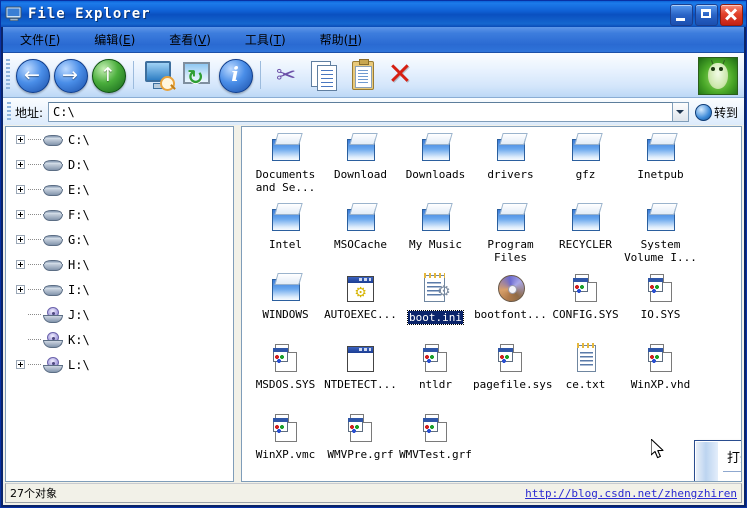 This screenshot has width=747, height=508. Describe the element at coordinates (70, 75) in the screenshot. I see `forward-button: →` at that location.